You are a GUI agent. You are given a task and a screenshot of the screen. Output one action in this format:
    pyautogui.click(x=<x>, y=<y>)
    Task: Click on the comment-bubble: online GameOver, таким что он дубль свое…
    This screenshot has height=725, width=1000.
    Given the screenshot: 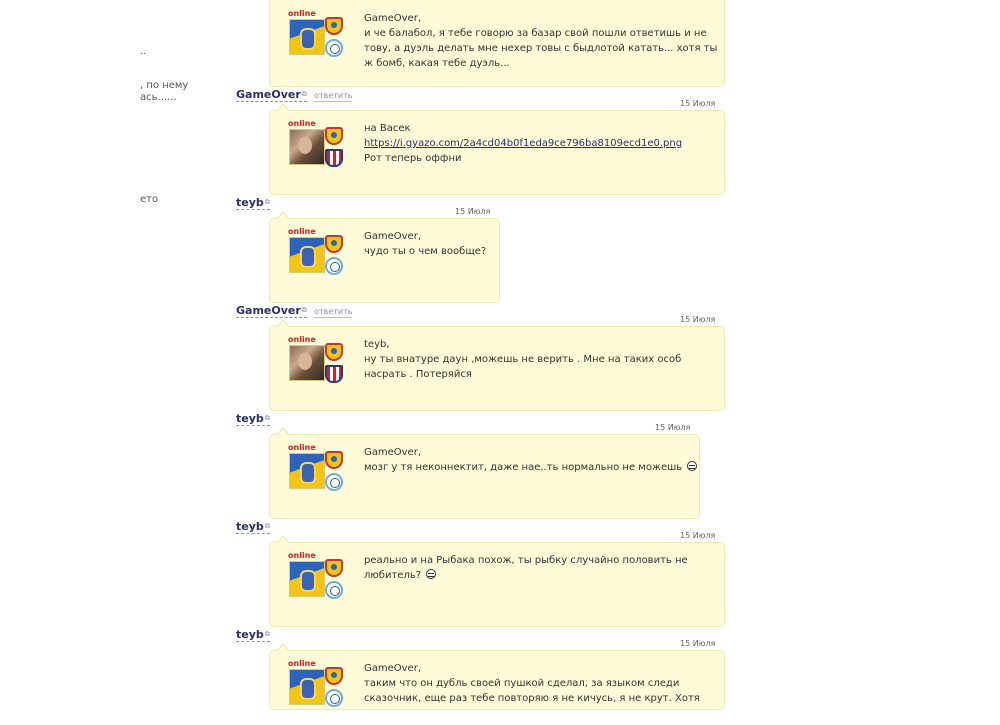 What is the action you would take?
    pyautogui.click(x=497, y=676)
    